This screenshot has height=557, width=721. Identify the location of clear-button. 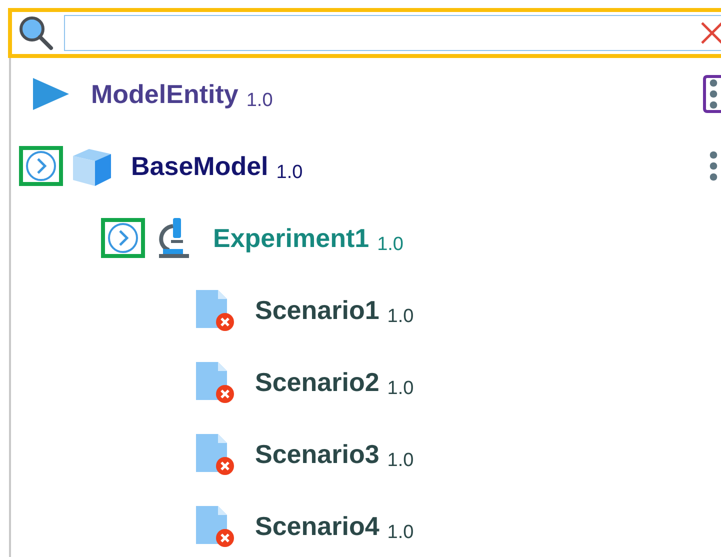
(710, 33).